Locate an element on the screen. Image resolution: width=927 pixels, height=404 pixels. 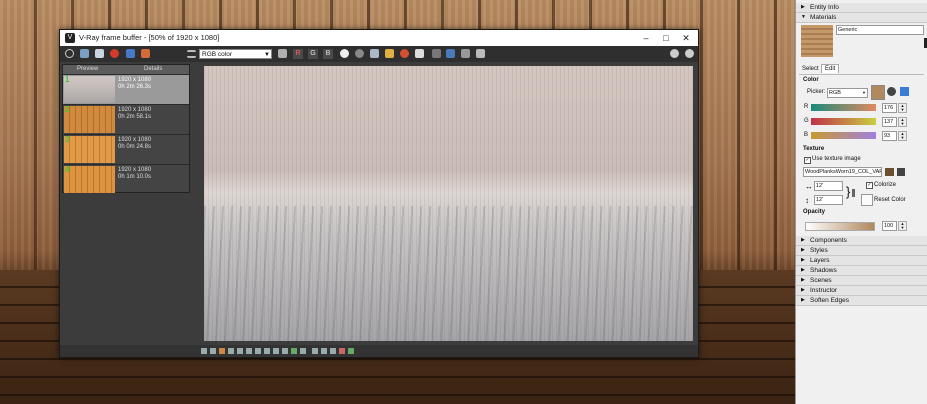
green-spinner: ▲ ▼ is located at coordinates (902, 122).